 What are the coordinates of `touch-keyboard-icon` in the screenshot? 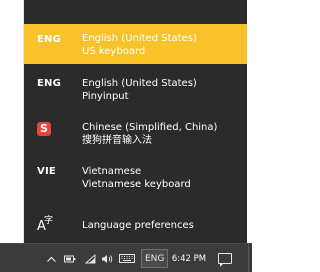 It's located at (127, 258).